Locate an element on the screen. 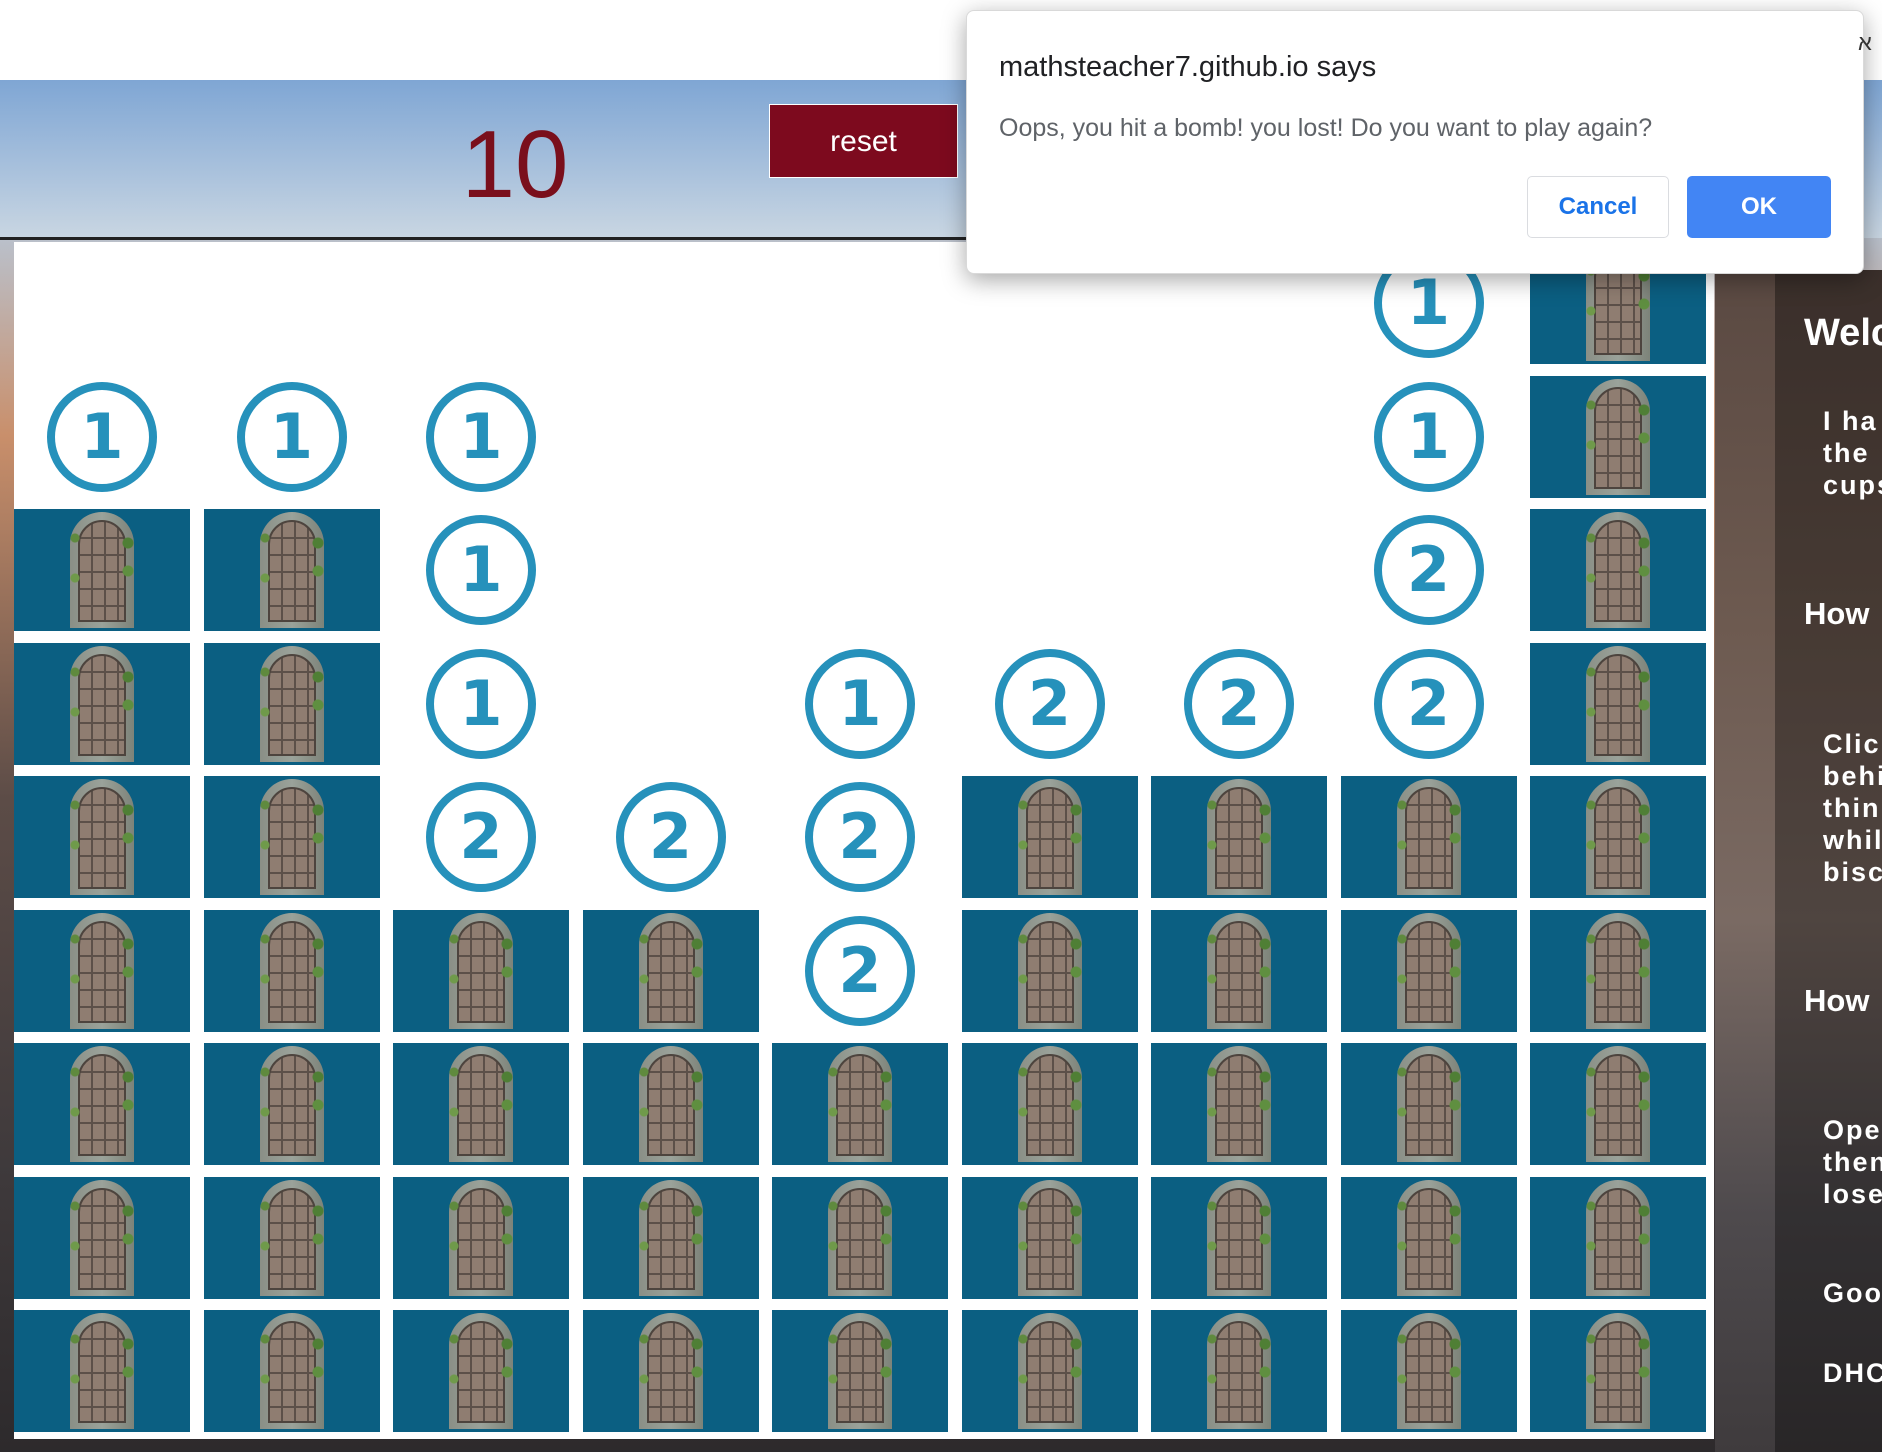 Image resolution: width=1882 pixels, height=1452 pixels. instructions-body-text: Clic behi thin whil bisc is located at coordinates (1852, 808).